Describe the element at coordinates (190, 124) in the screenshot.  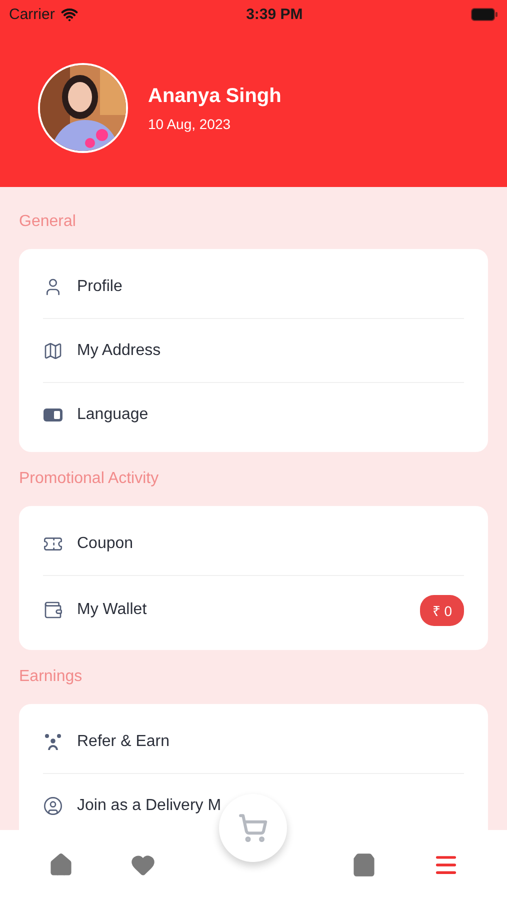
I see `join-date: 10 Aug, 2023` at that location.